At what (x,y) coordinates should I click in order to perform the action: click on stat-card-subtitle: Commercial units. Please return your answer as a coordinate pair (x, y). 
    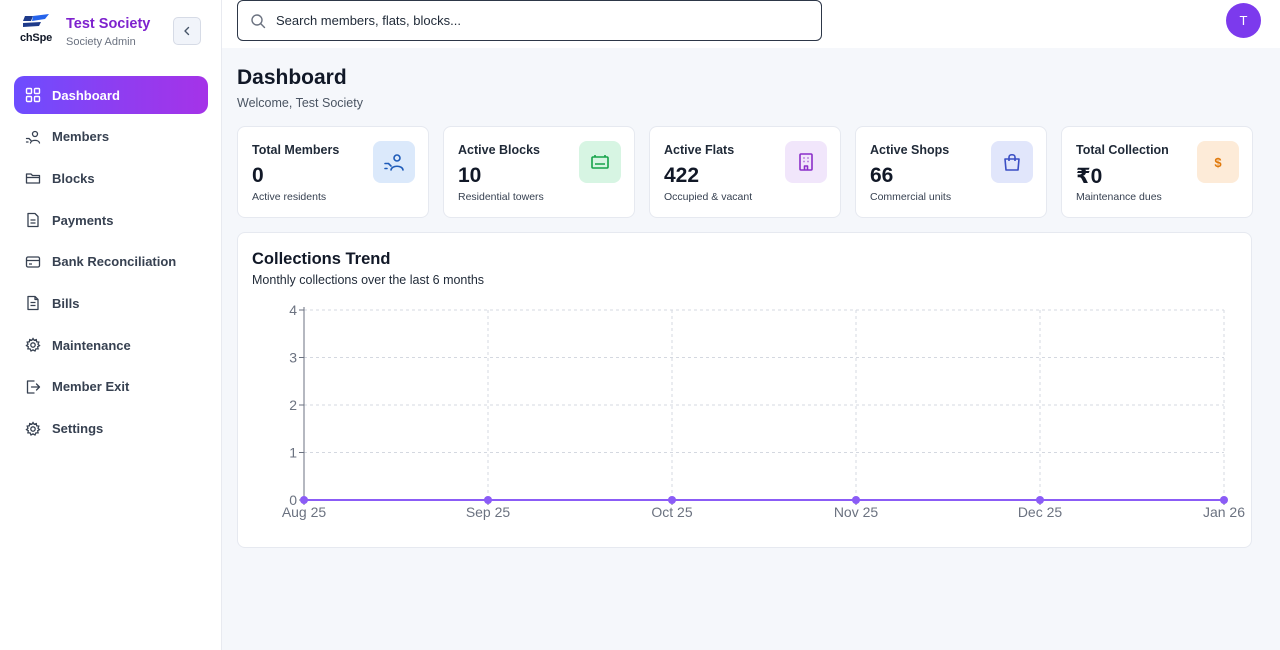
    Looking at the image, I should click on (911, 197).